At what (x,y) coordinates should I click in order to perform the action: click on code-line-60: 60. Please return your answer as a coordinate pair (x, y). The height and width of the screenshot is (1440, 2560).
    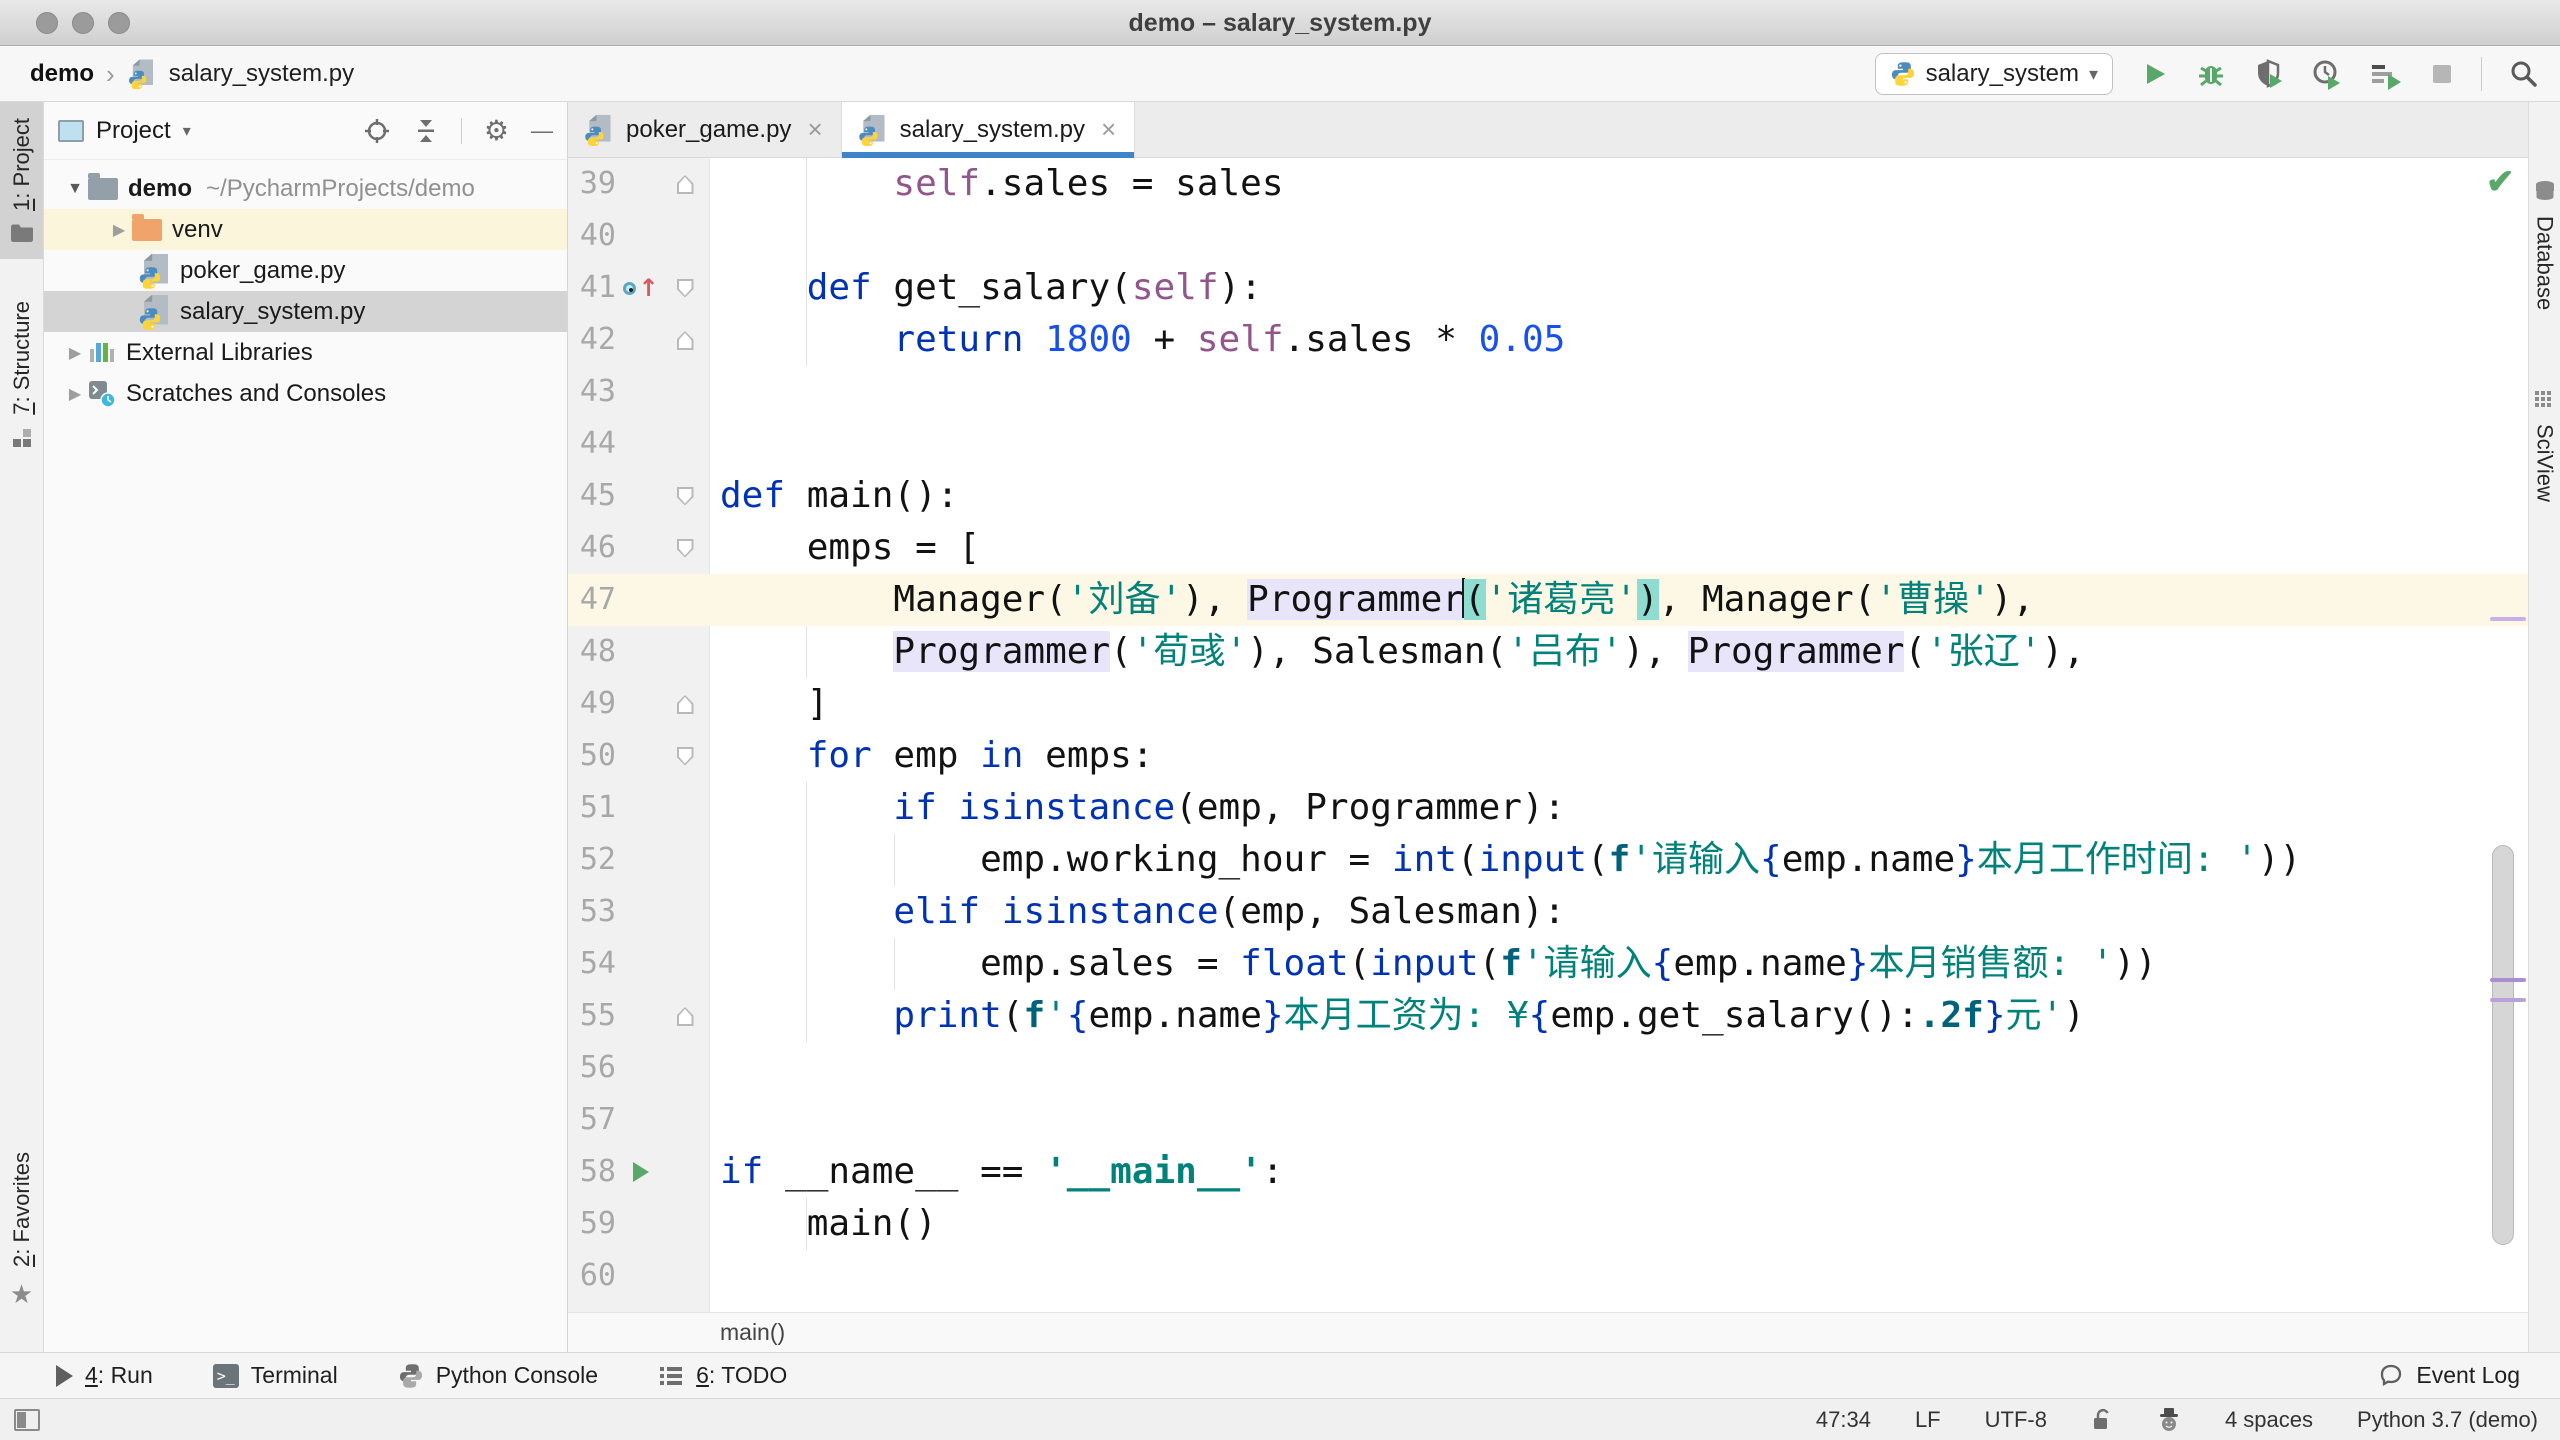
    Looking at the image, I should click on (1548, 1276).